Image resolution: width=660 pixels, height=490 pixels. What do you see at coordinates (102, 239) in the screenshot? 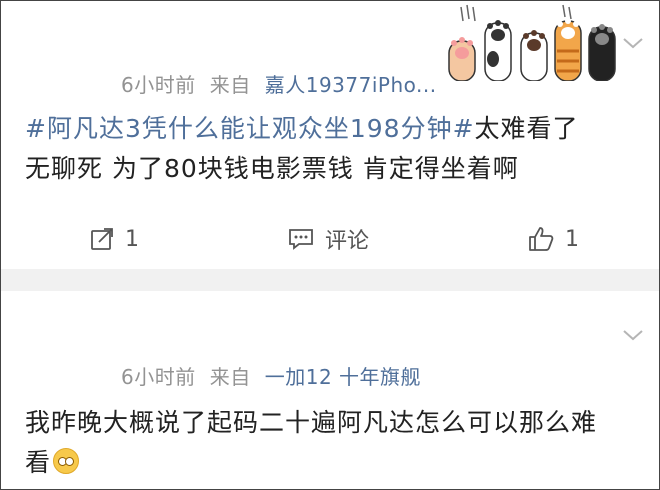
I see `share-icon` at bounding box center [102, 239].